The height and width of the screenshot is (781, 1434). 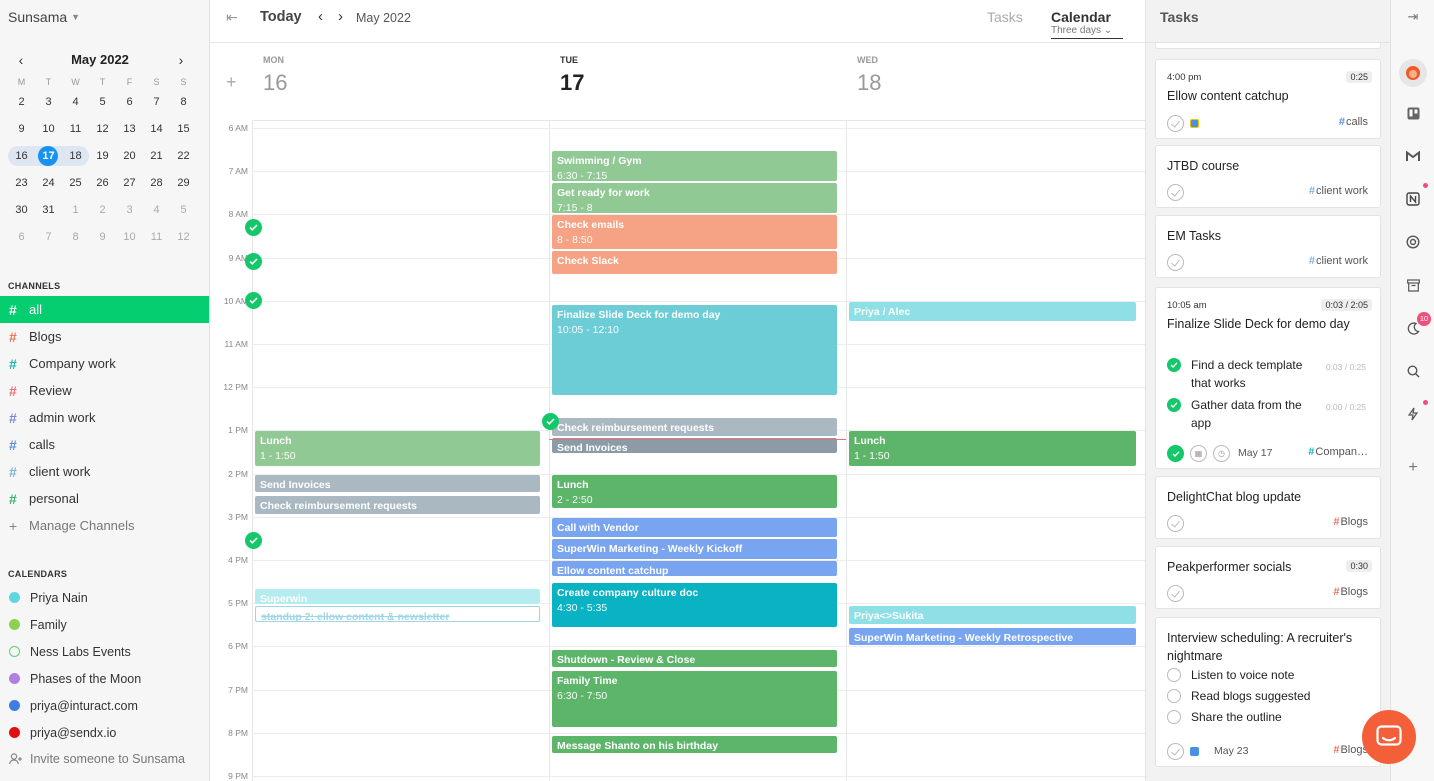 I want to click on calendar-item: Priya Nain, so click(x=104, y=597).